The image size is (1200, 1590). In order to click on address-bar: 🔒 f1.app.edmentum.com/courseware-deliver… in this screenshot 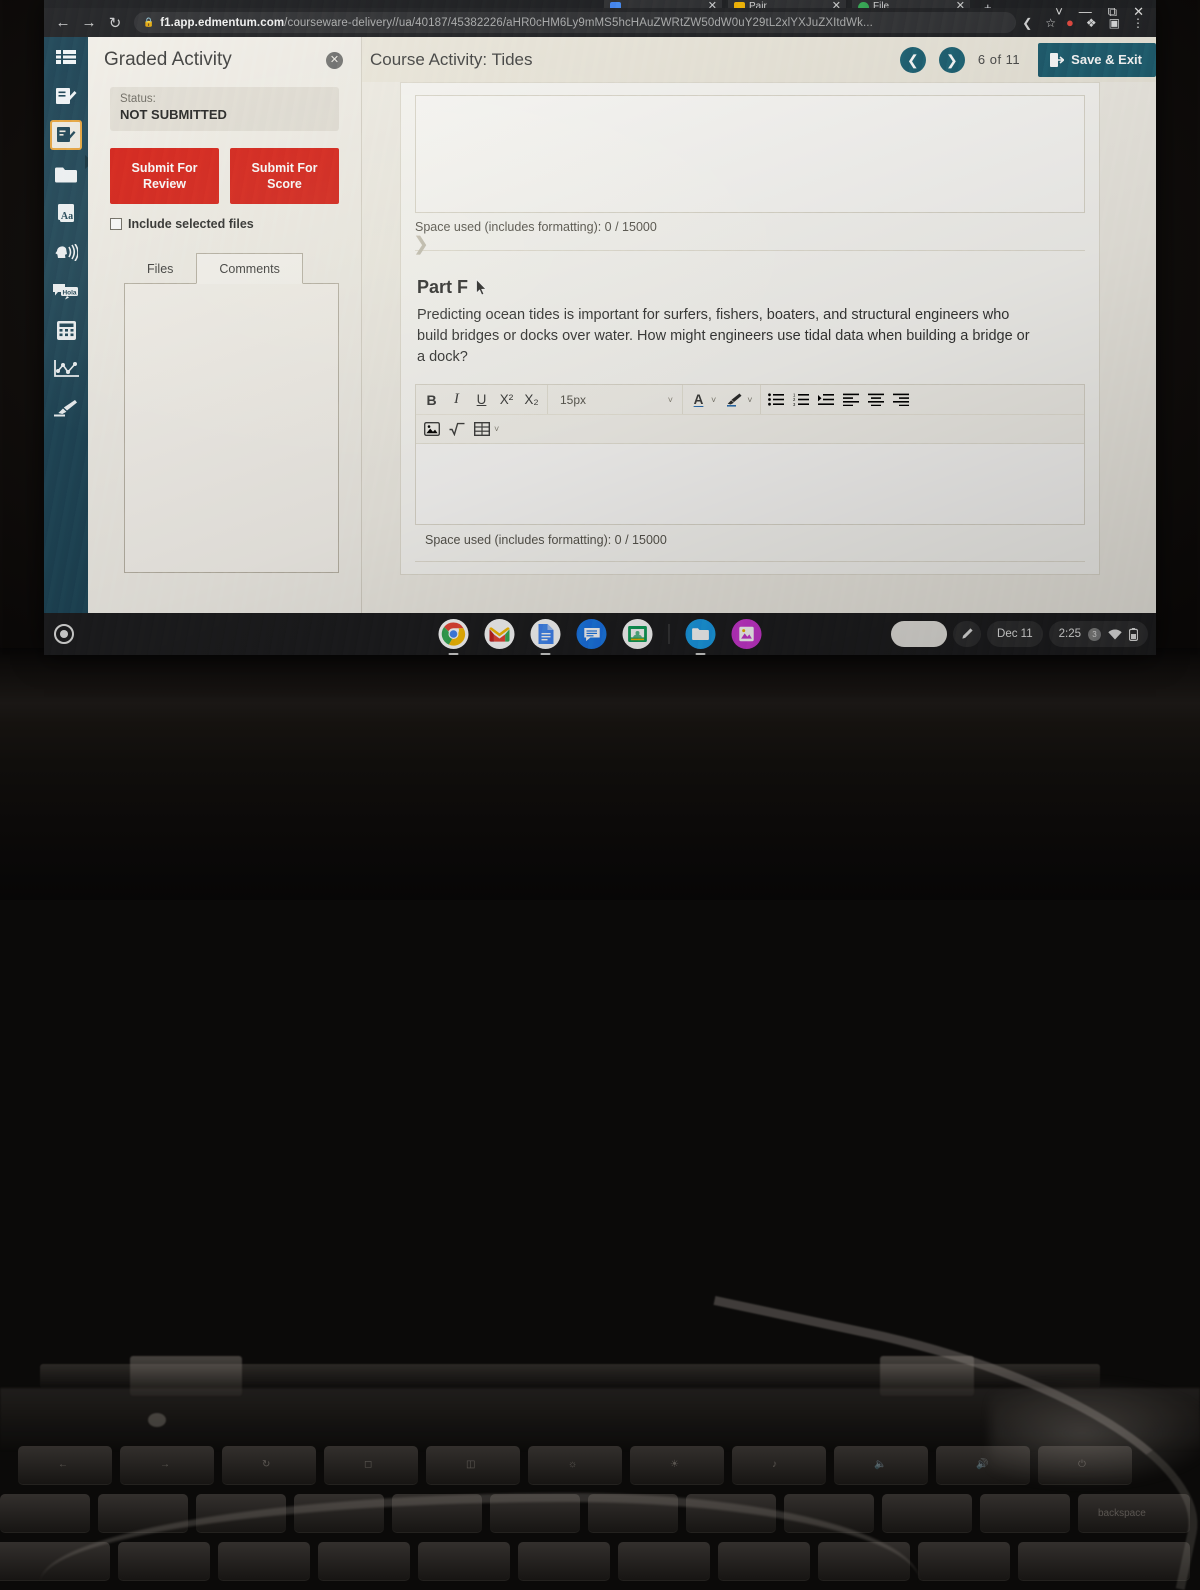, I will do `click(575, 22)`.